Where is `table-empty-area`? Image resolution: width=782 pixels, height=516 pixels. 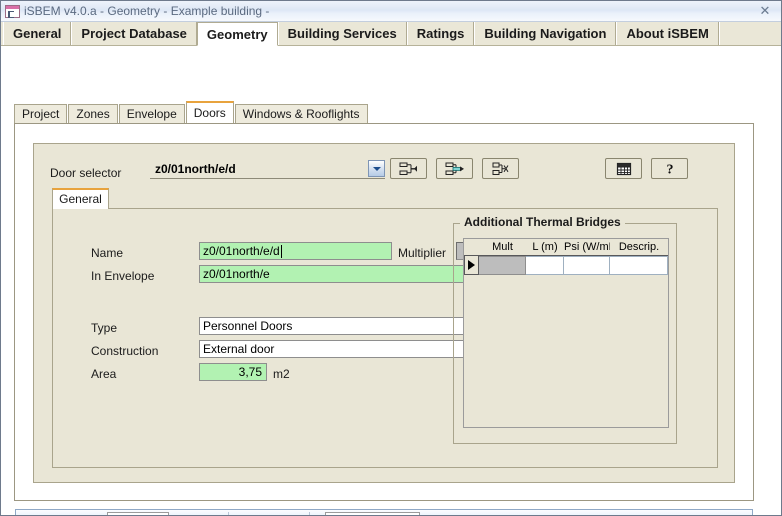 table-empty-area is located at coordinates (566, 351).